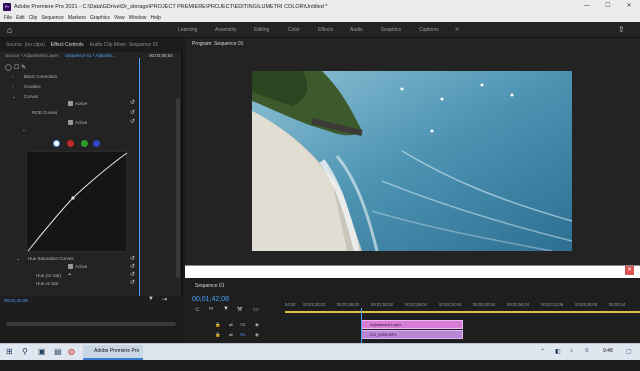 This screenshot has height=371, width=640. I want to click on search-icon: ⚲, so click(25, 351).